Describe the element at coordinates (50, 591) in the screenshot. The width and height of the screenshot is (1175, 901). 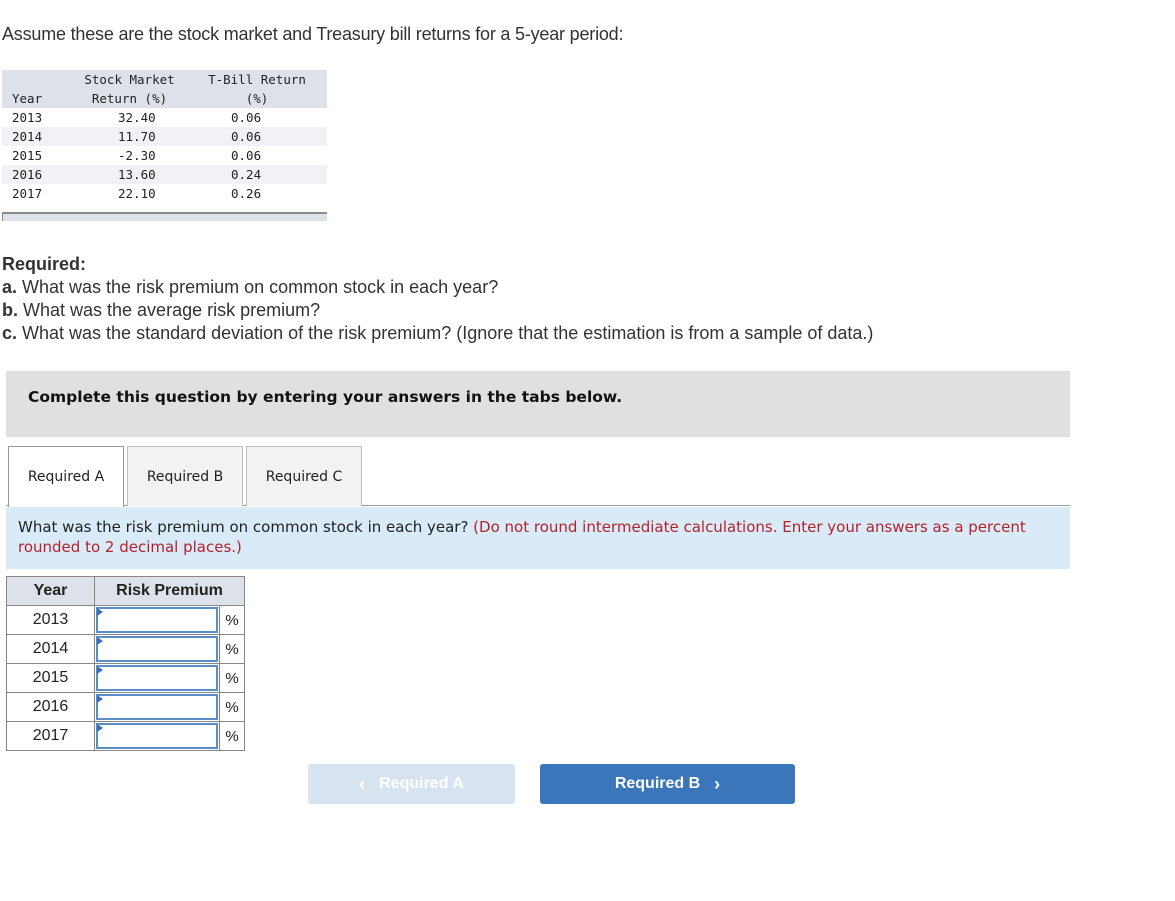
I see `answer-header-year: Year` at that location.